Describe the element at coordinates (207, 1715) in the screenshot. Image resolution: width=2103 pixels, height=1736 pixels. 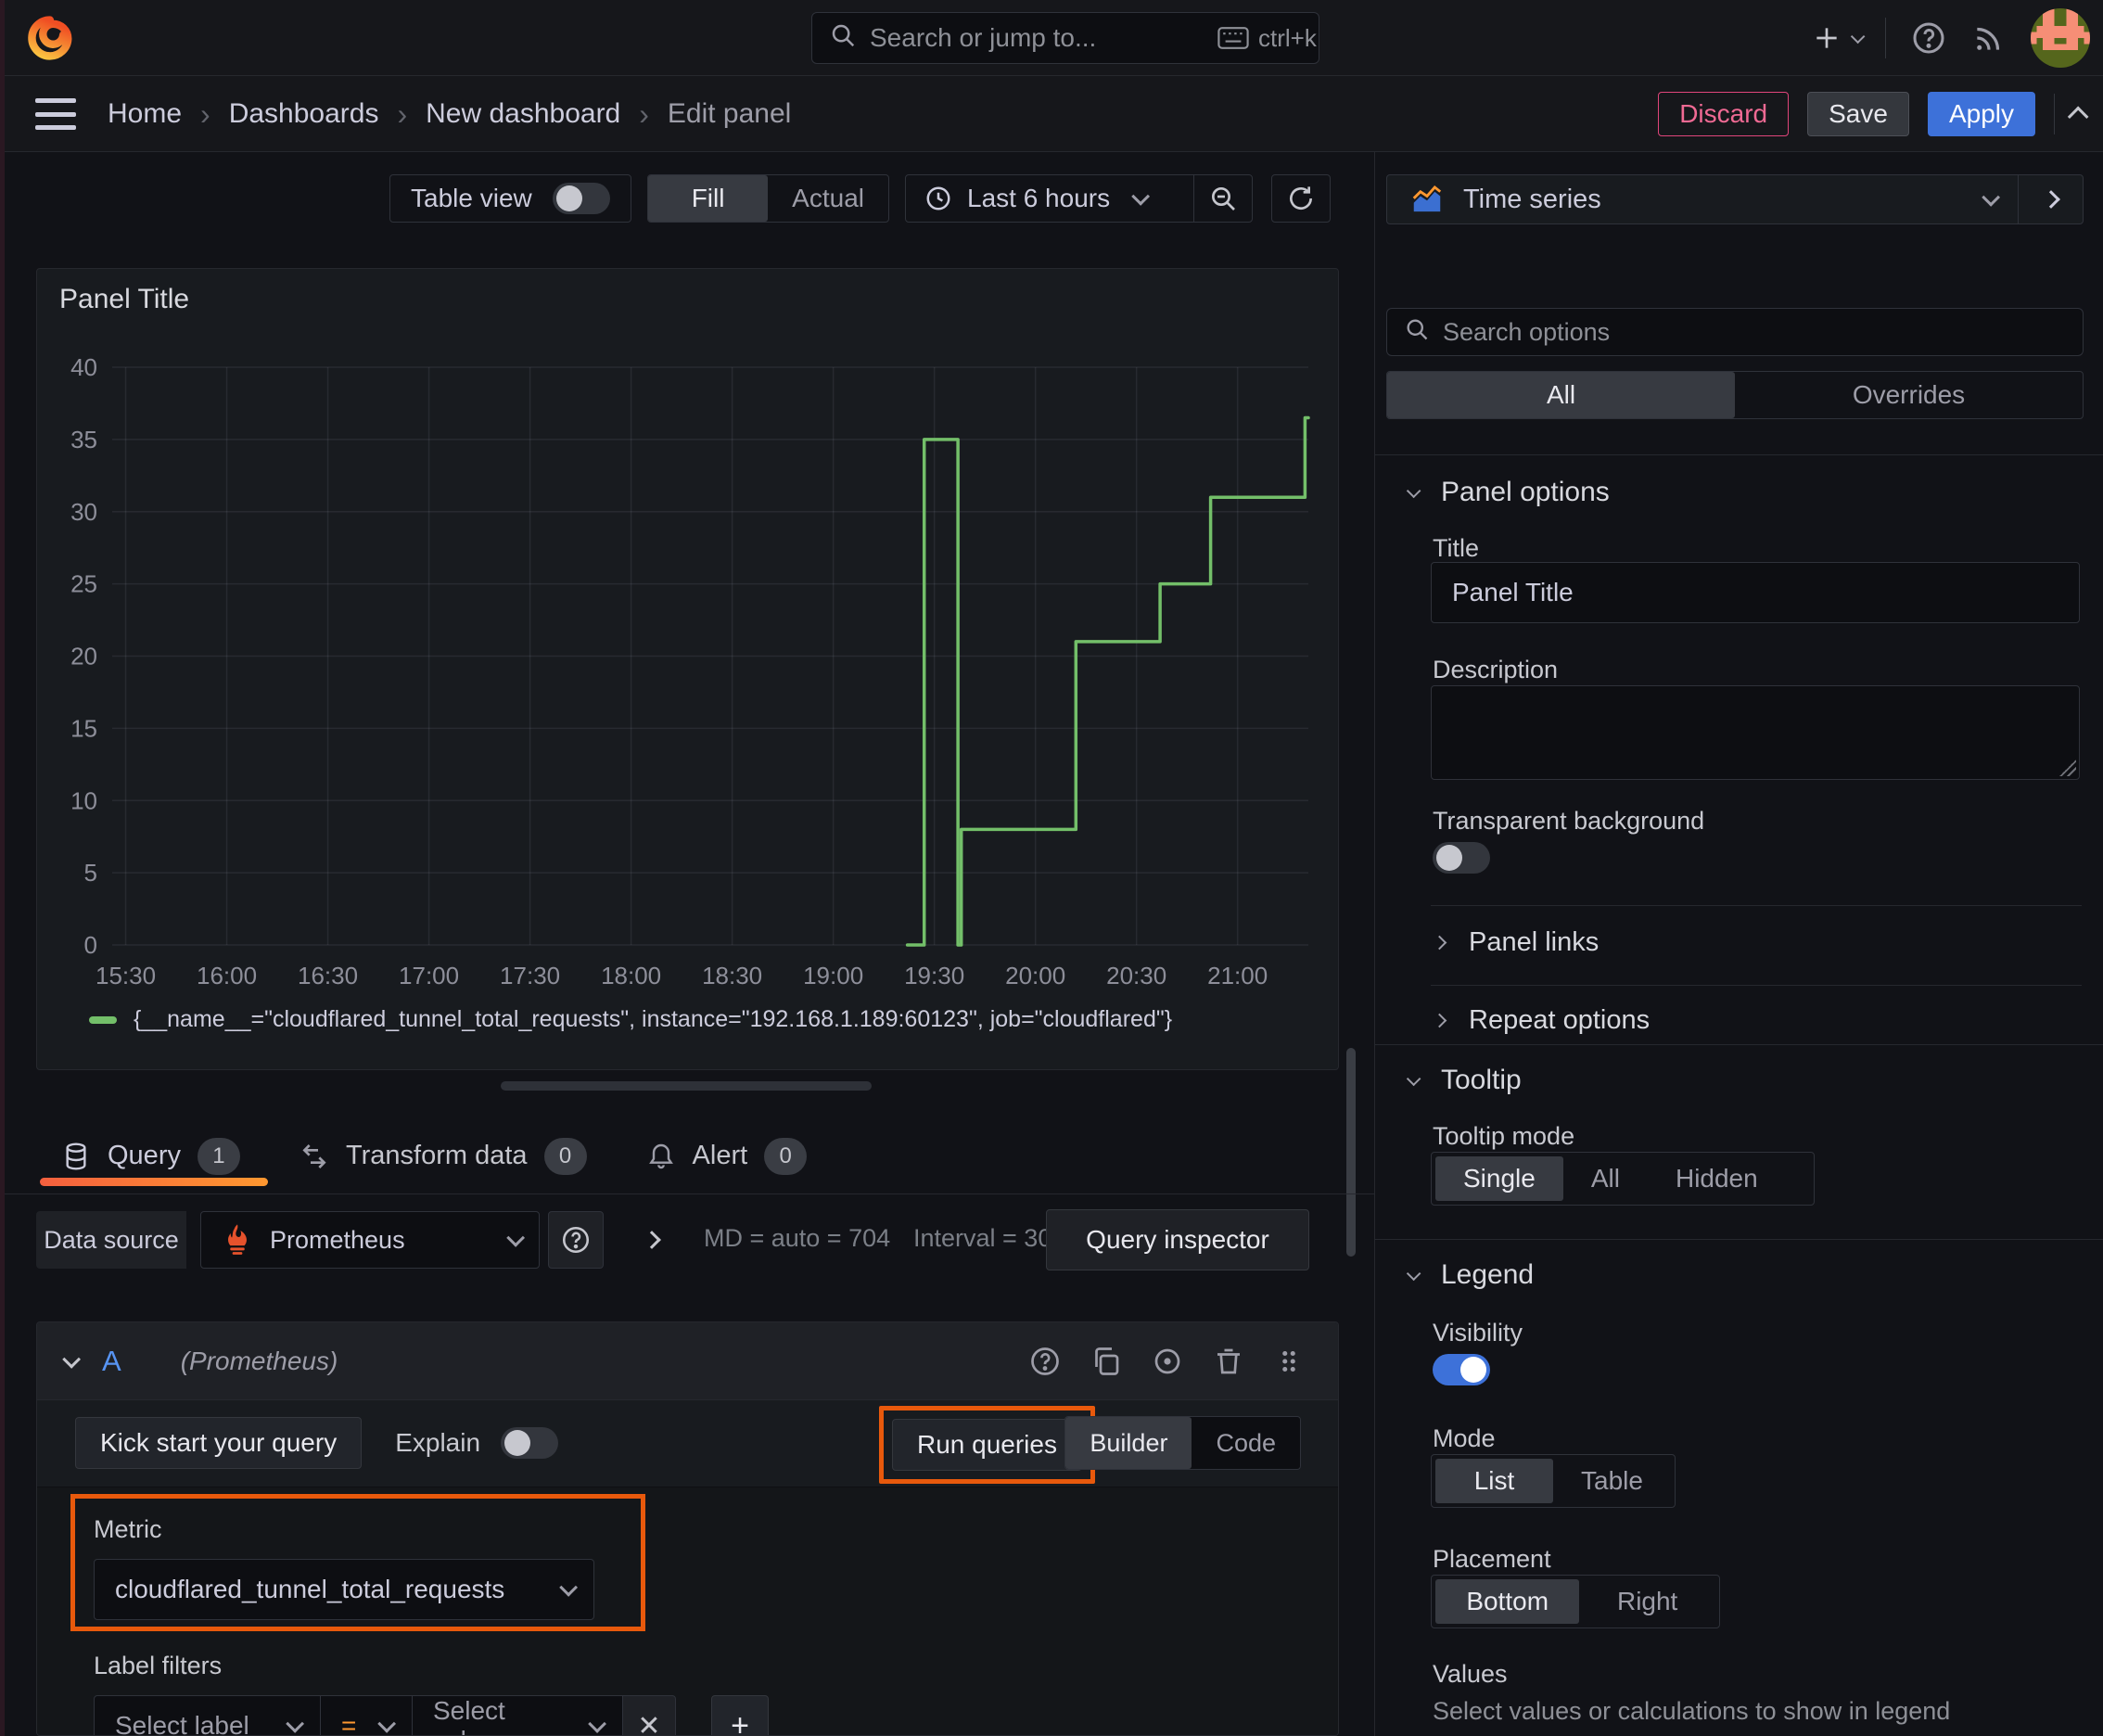
I see `select-label-dropdown: Select label` at that location.